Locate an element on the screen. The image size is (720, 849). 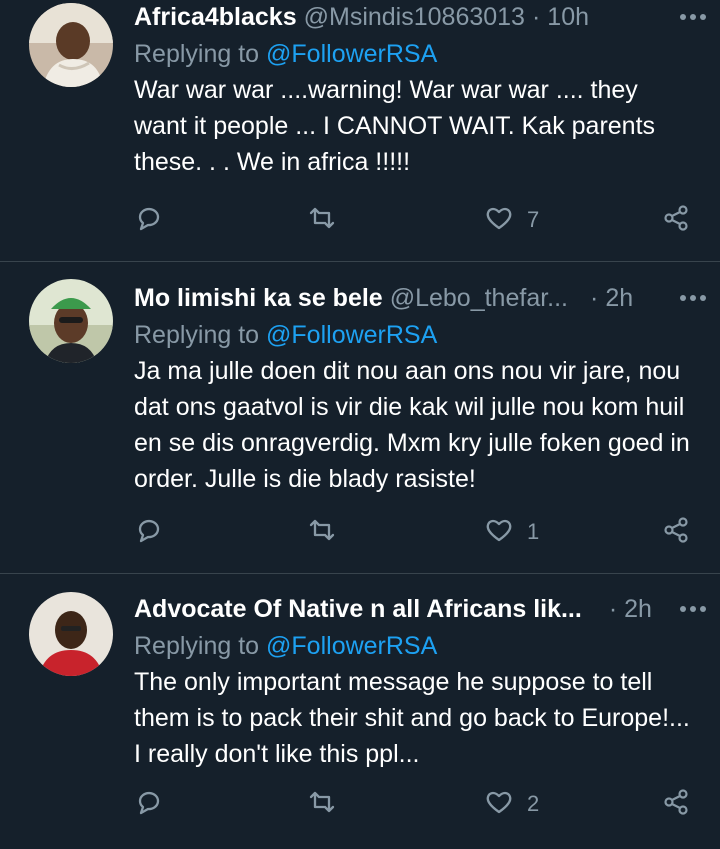
like-count: 1 is located at coordinates (533, 531).